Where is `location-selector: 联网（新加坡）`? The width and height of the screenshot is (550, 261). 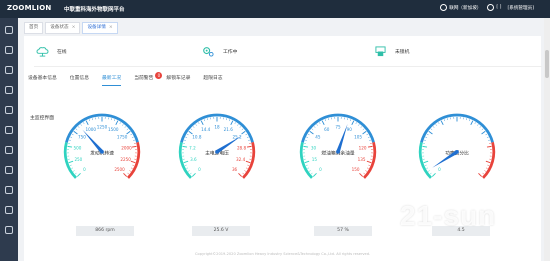 location-selector: 联网（新加坡） is located at coordinates (460, 7).